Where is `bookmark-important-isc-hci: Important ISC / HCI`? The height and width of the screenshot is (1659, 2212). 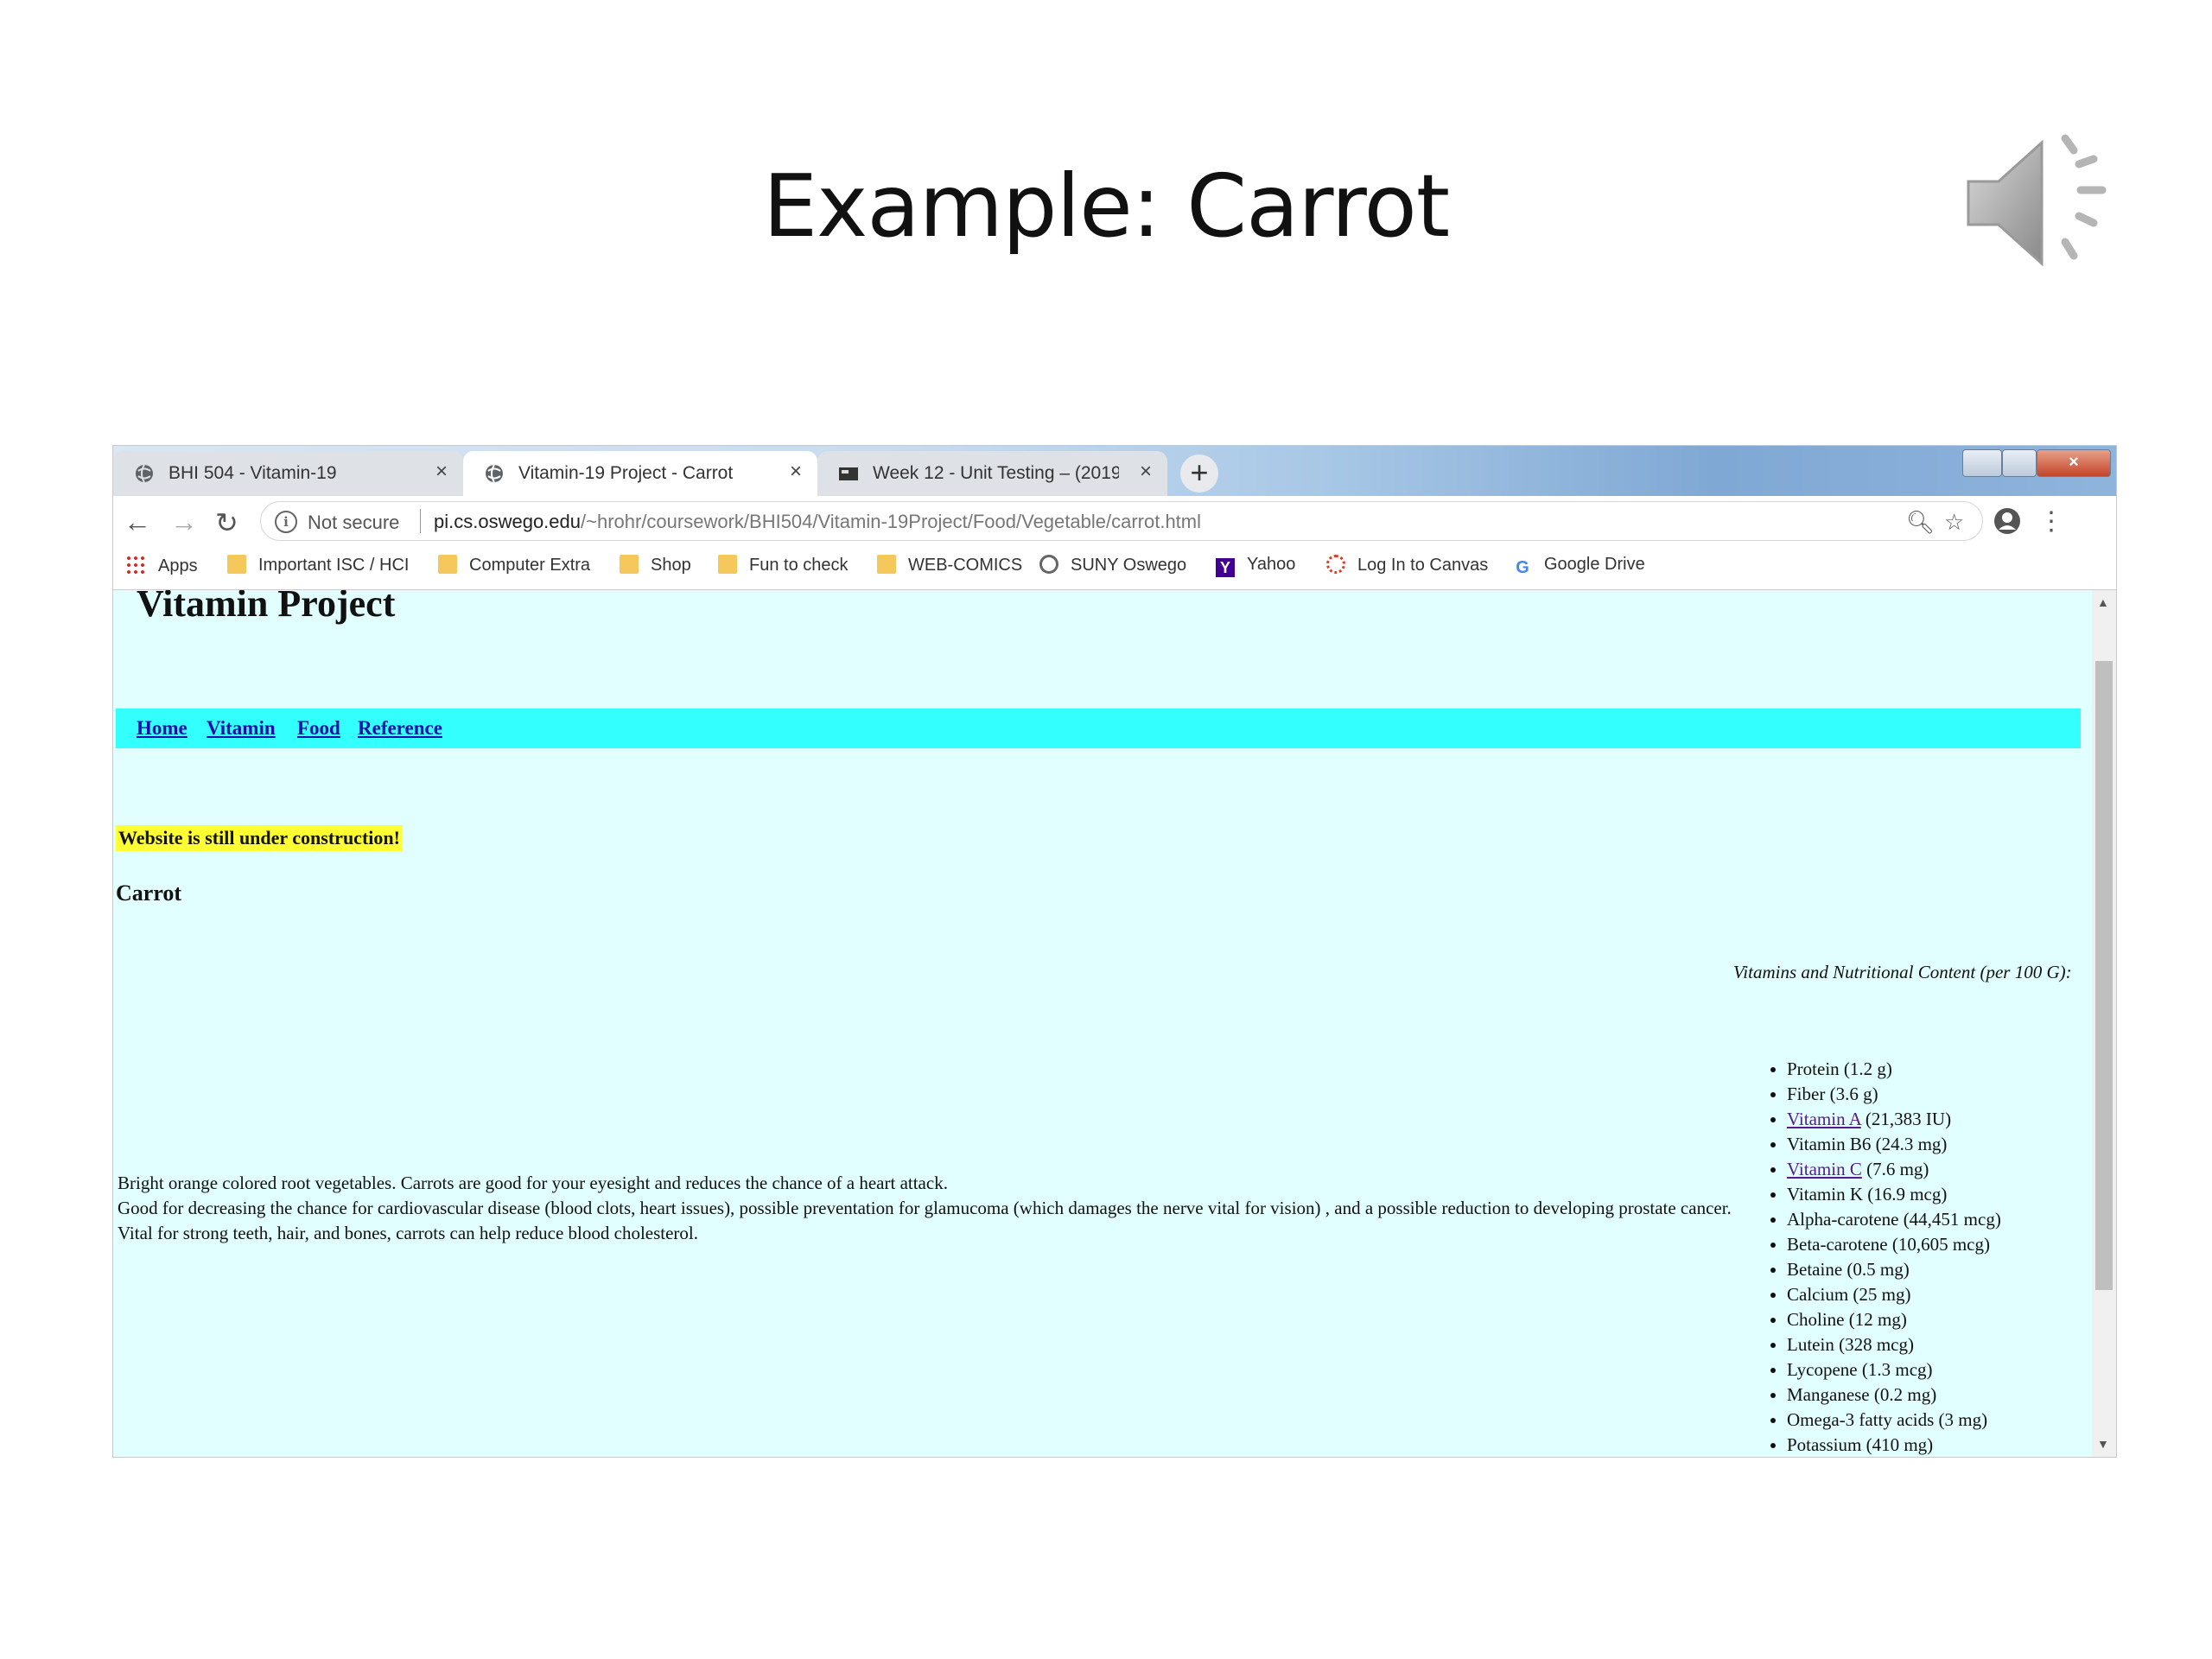
bookmark-important-isc-hci: Important ISC / HCI is located at coordinates (318, 565).